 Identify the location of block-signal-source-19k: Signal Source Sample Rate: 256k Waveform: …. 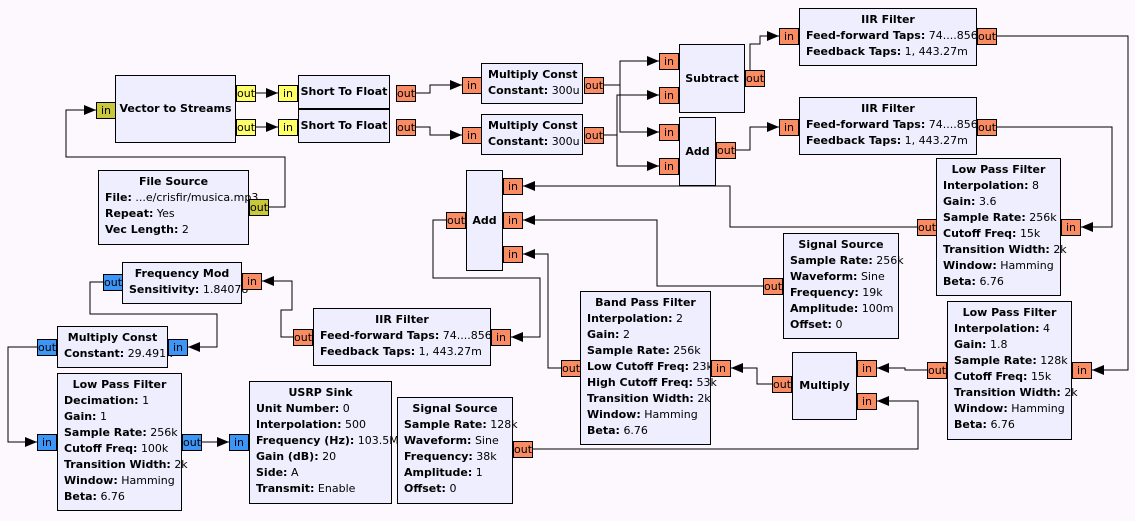
(843, 286).